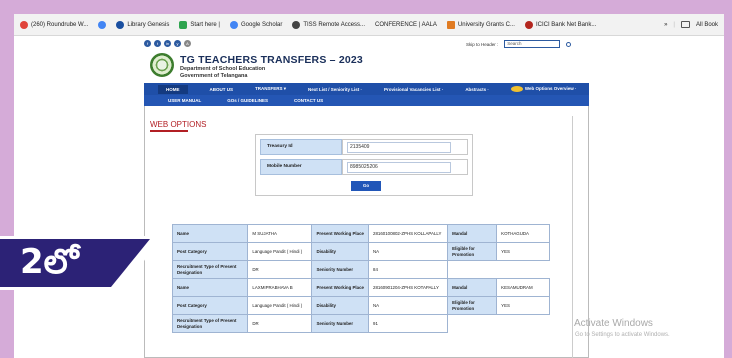 The width and height of the screenshot is (732, 358). Describe the element at coordinates (482, 44) in the screenshot. I see `skip-to-header-link: Skip to Header :` at that location.